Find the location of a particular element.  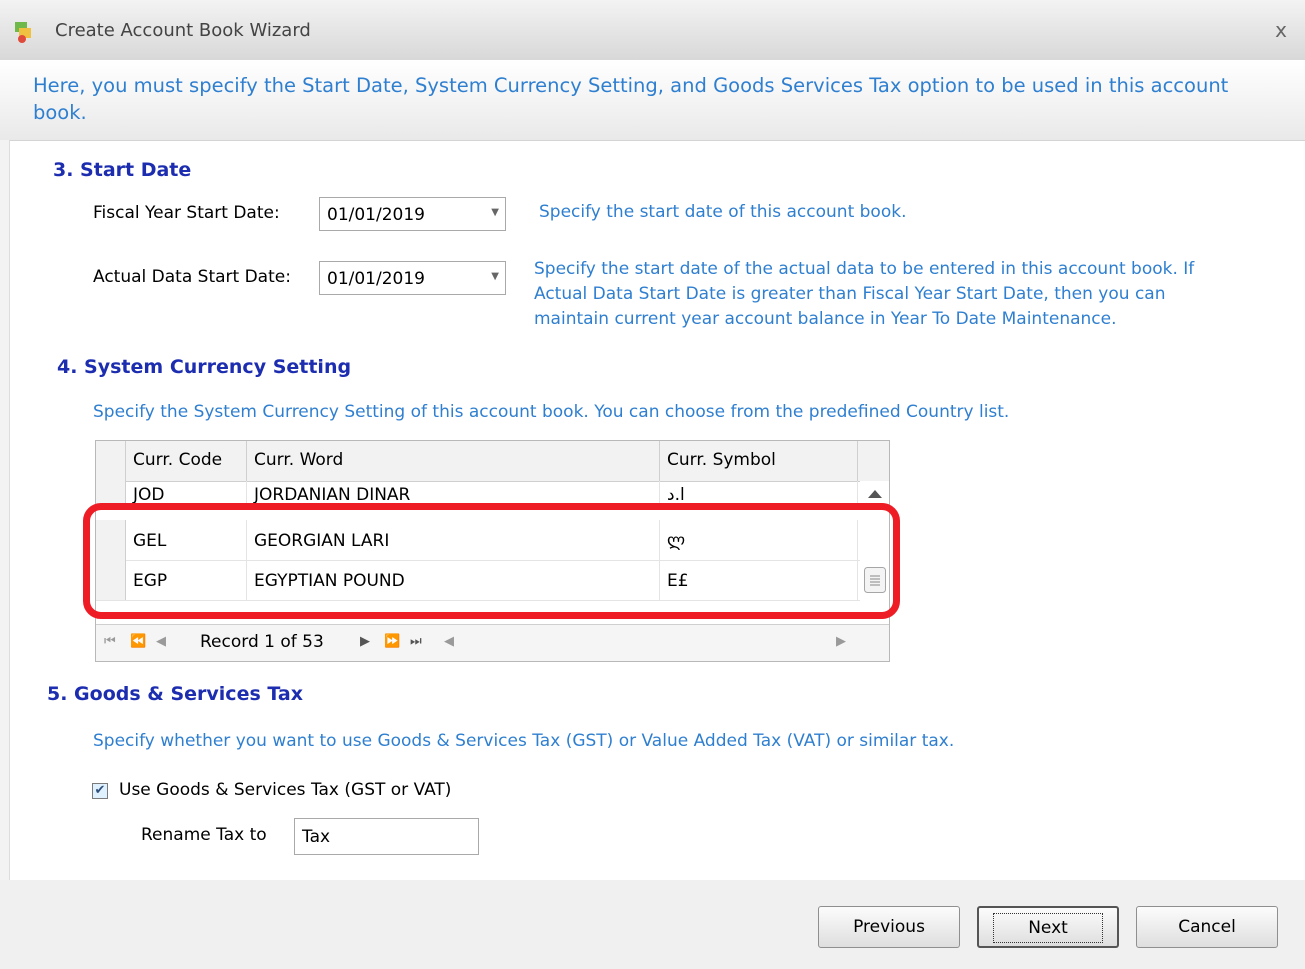

use-gst-label: Use Goods & Services Tax (GST or VAT) is located at coordinates (285, 790).